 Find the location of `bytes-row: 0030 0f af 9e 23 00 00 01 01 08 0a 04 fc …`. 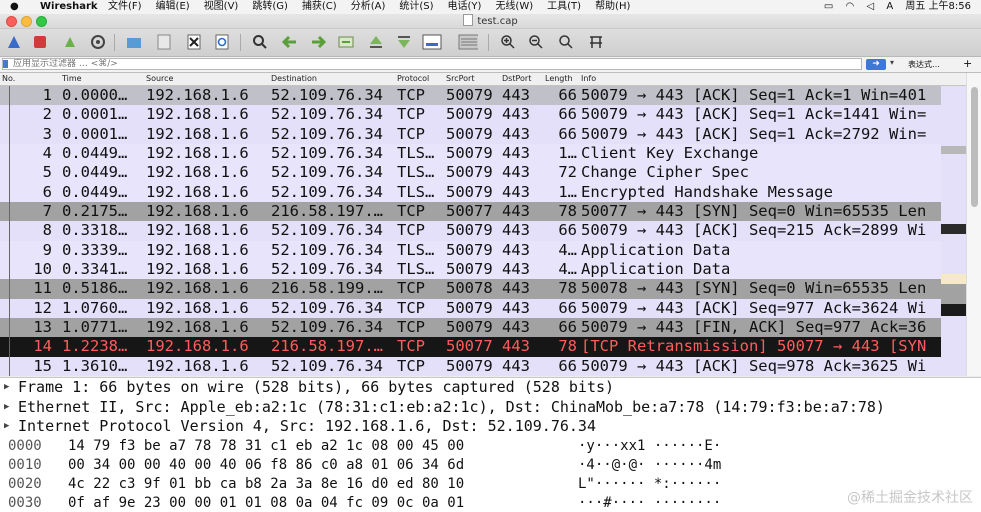

bytes-row: 0030 0f af 9e 23 00 00 01 01 08 0a 04 fc … is located at coordinates (490, 503).